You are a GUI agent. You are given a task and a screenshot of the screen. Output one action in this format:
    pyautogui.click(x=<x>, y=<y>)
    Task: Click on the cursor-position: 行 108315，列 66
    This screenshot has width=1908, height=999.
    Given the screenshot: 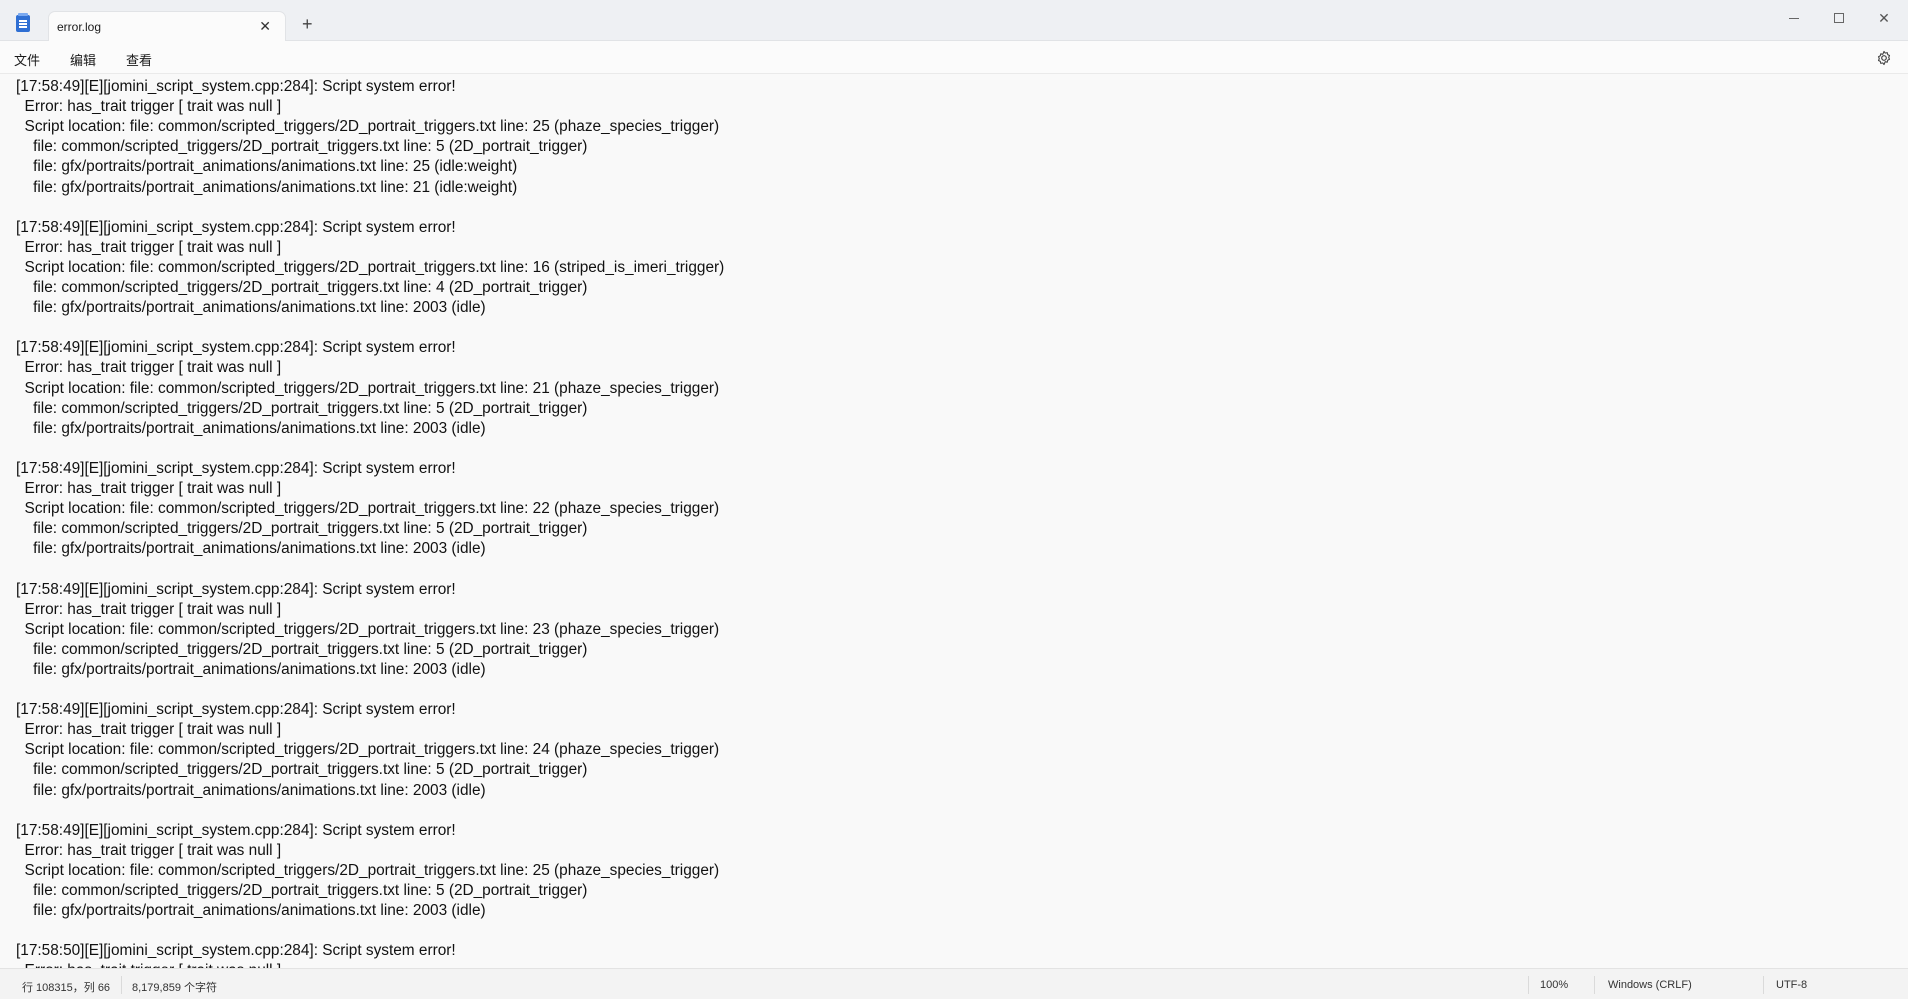 What is the action you would take?
    pyautogui.click(x=66, y=987)
    